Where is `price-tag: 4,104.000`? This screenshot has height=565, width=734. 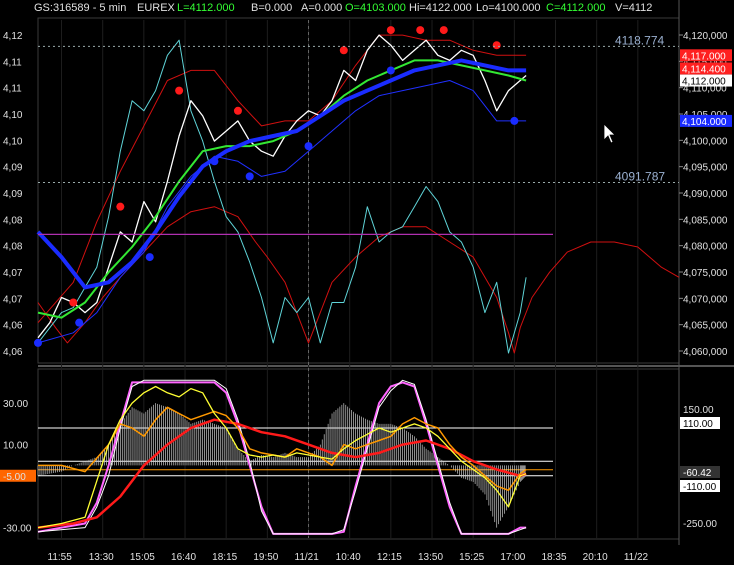
price-tag: 4,104.000 is located at coordinates (706, 121).